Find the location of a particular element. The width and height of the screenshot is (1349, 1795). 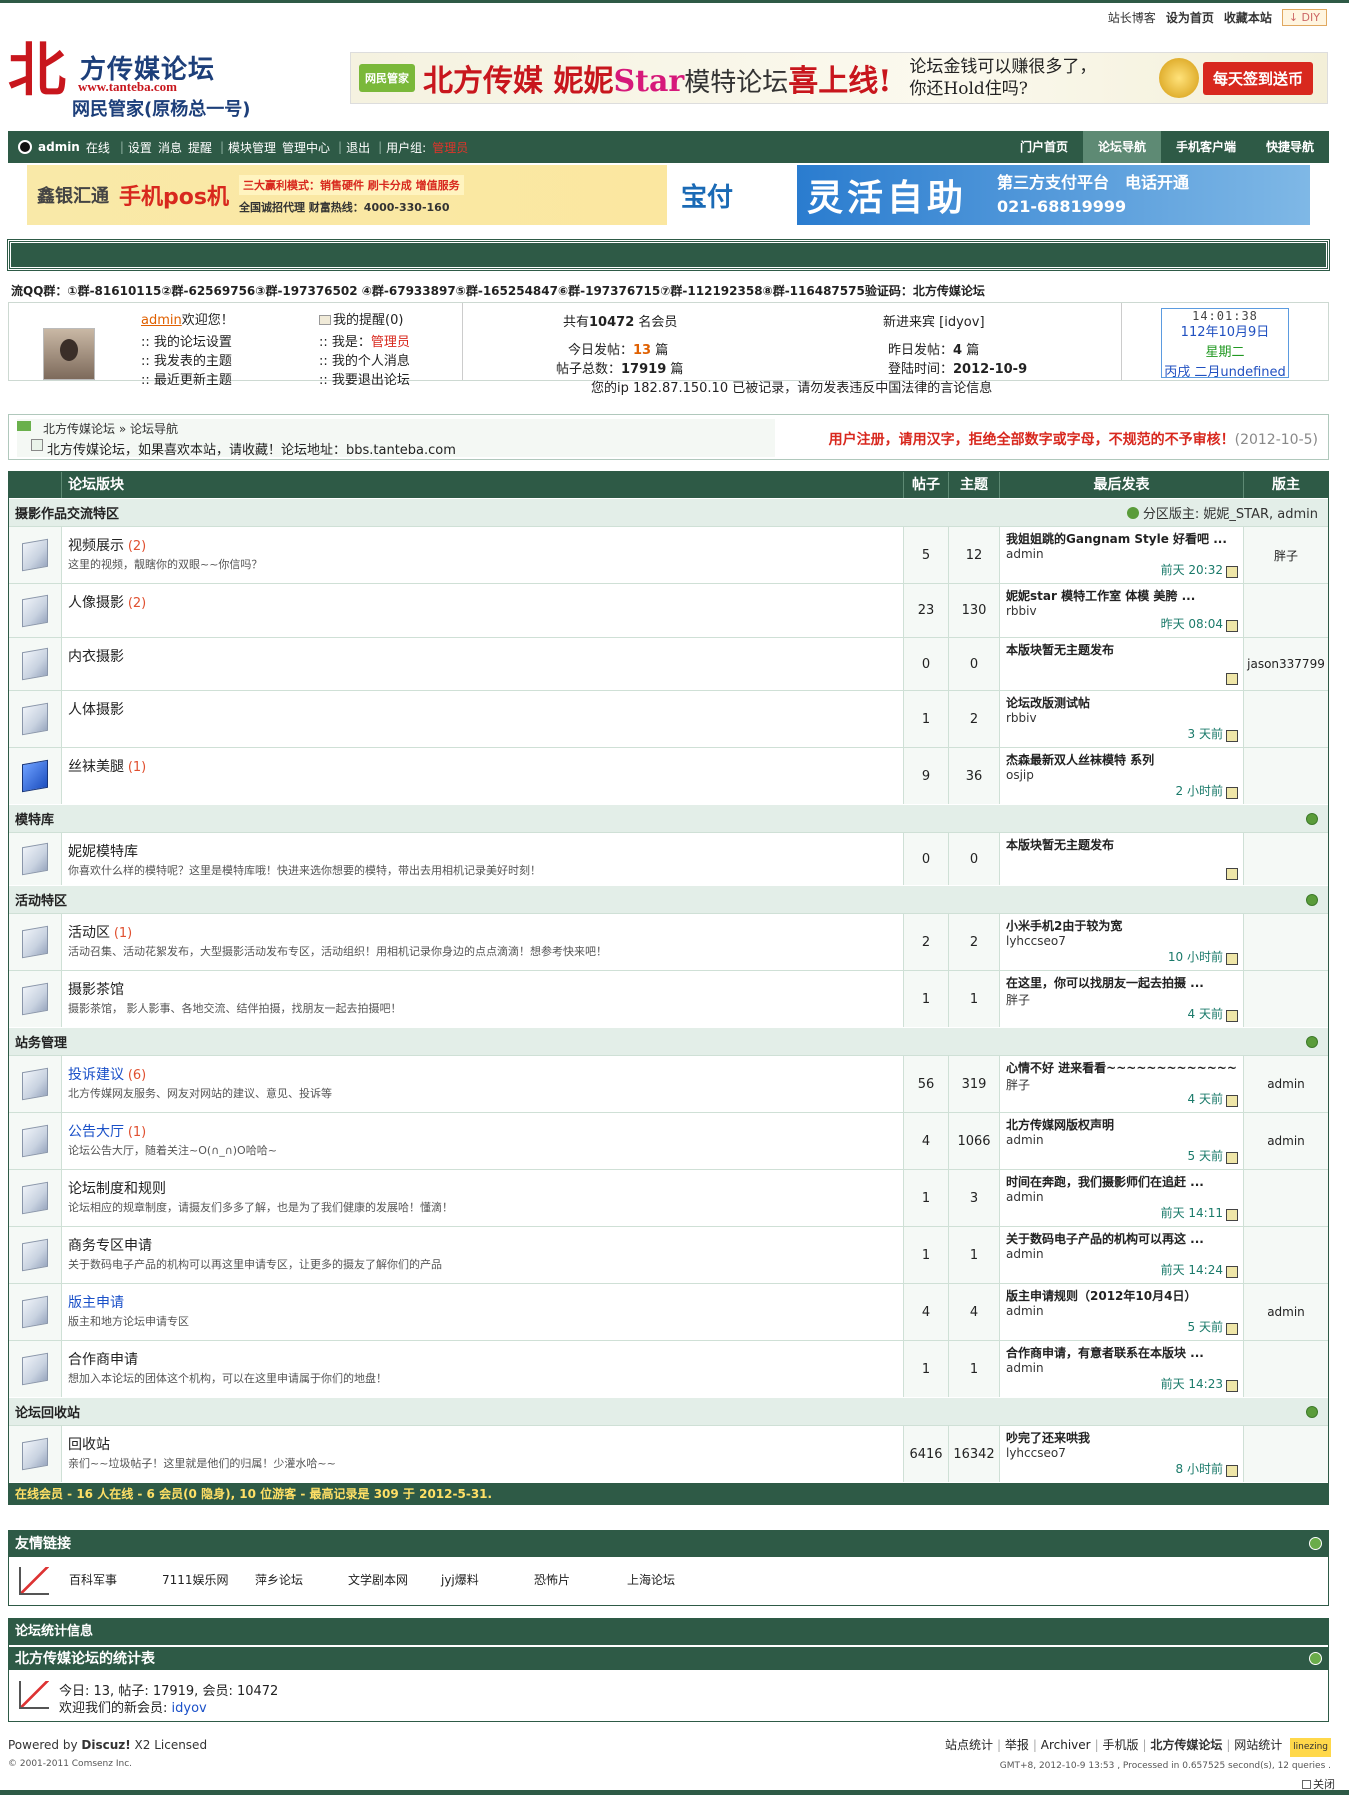

last-post-time: 前天 14:23 is located at coordinates (1192, 1383).